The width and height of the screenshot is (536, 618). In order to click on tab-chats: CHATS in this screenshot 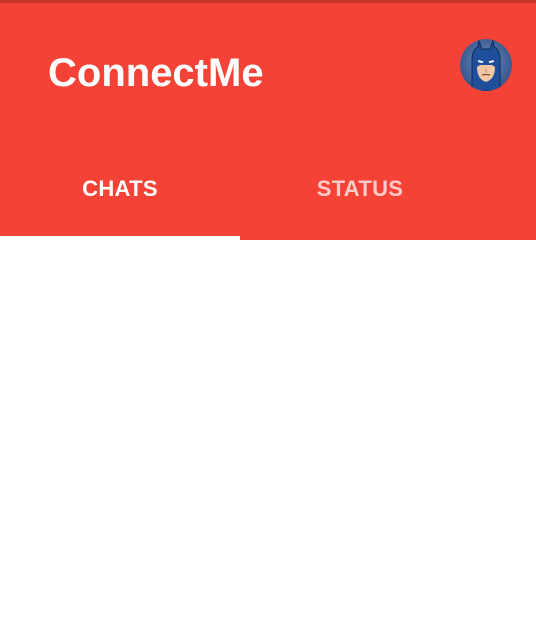, I will do `click(120, 193)`.